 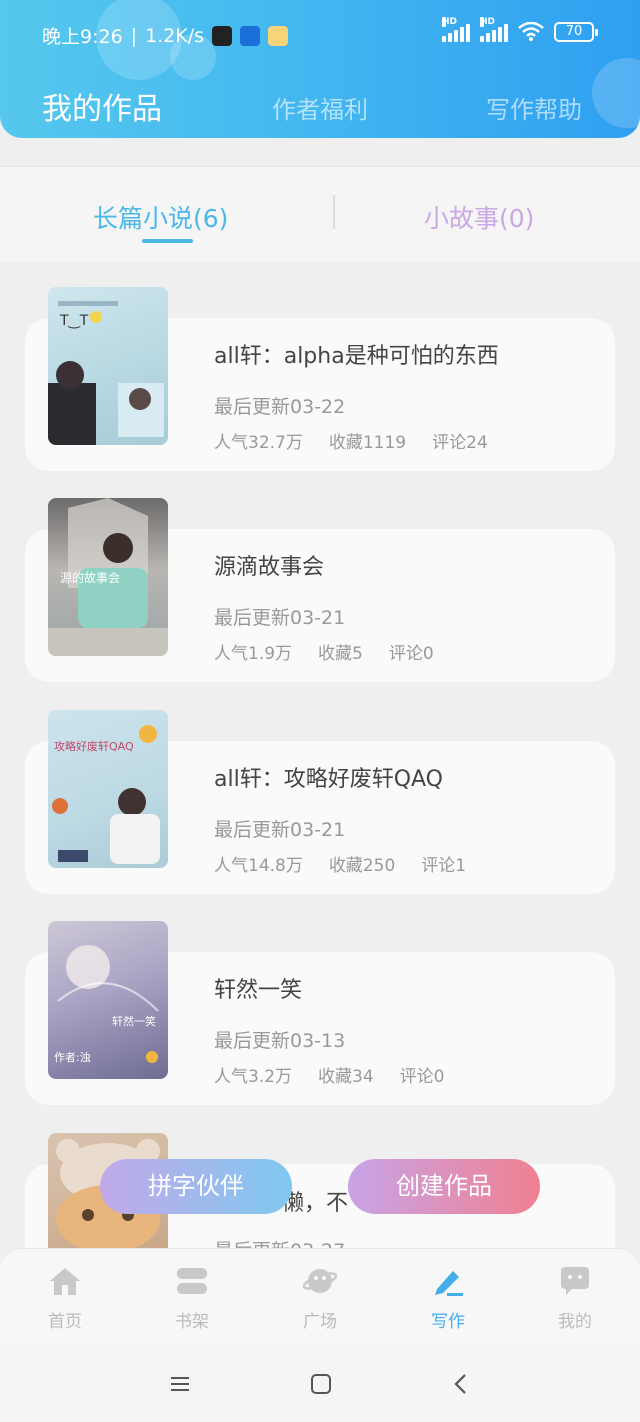 What do you see at coordinates (65, 1322) in the screenshot?
I see `nav-home-label: 首页` at bounding box center [65, 1322].